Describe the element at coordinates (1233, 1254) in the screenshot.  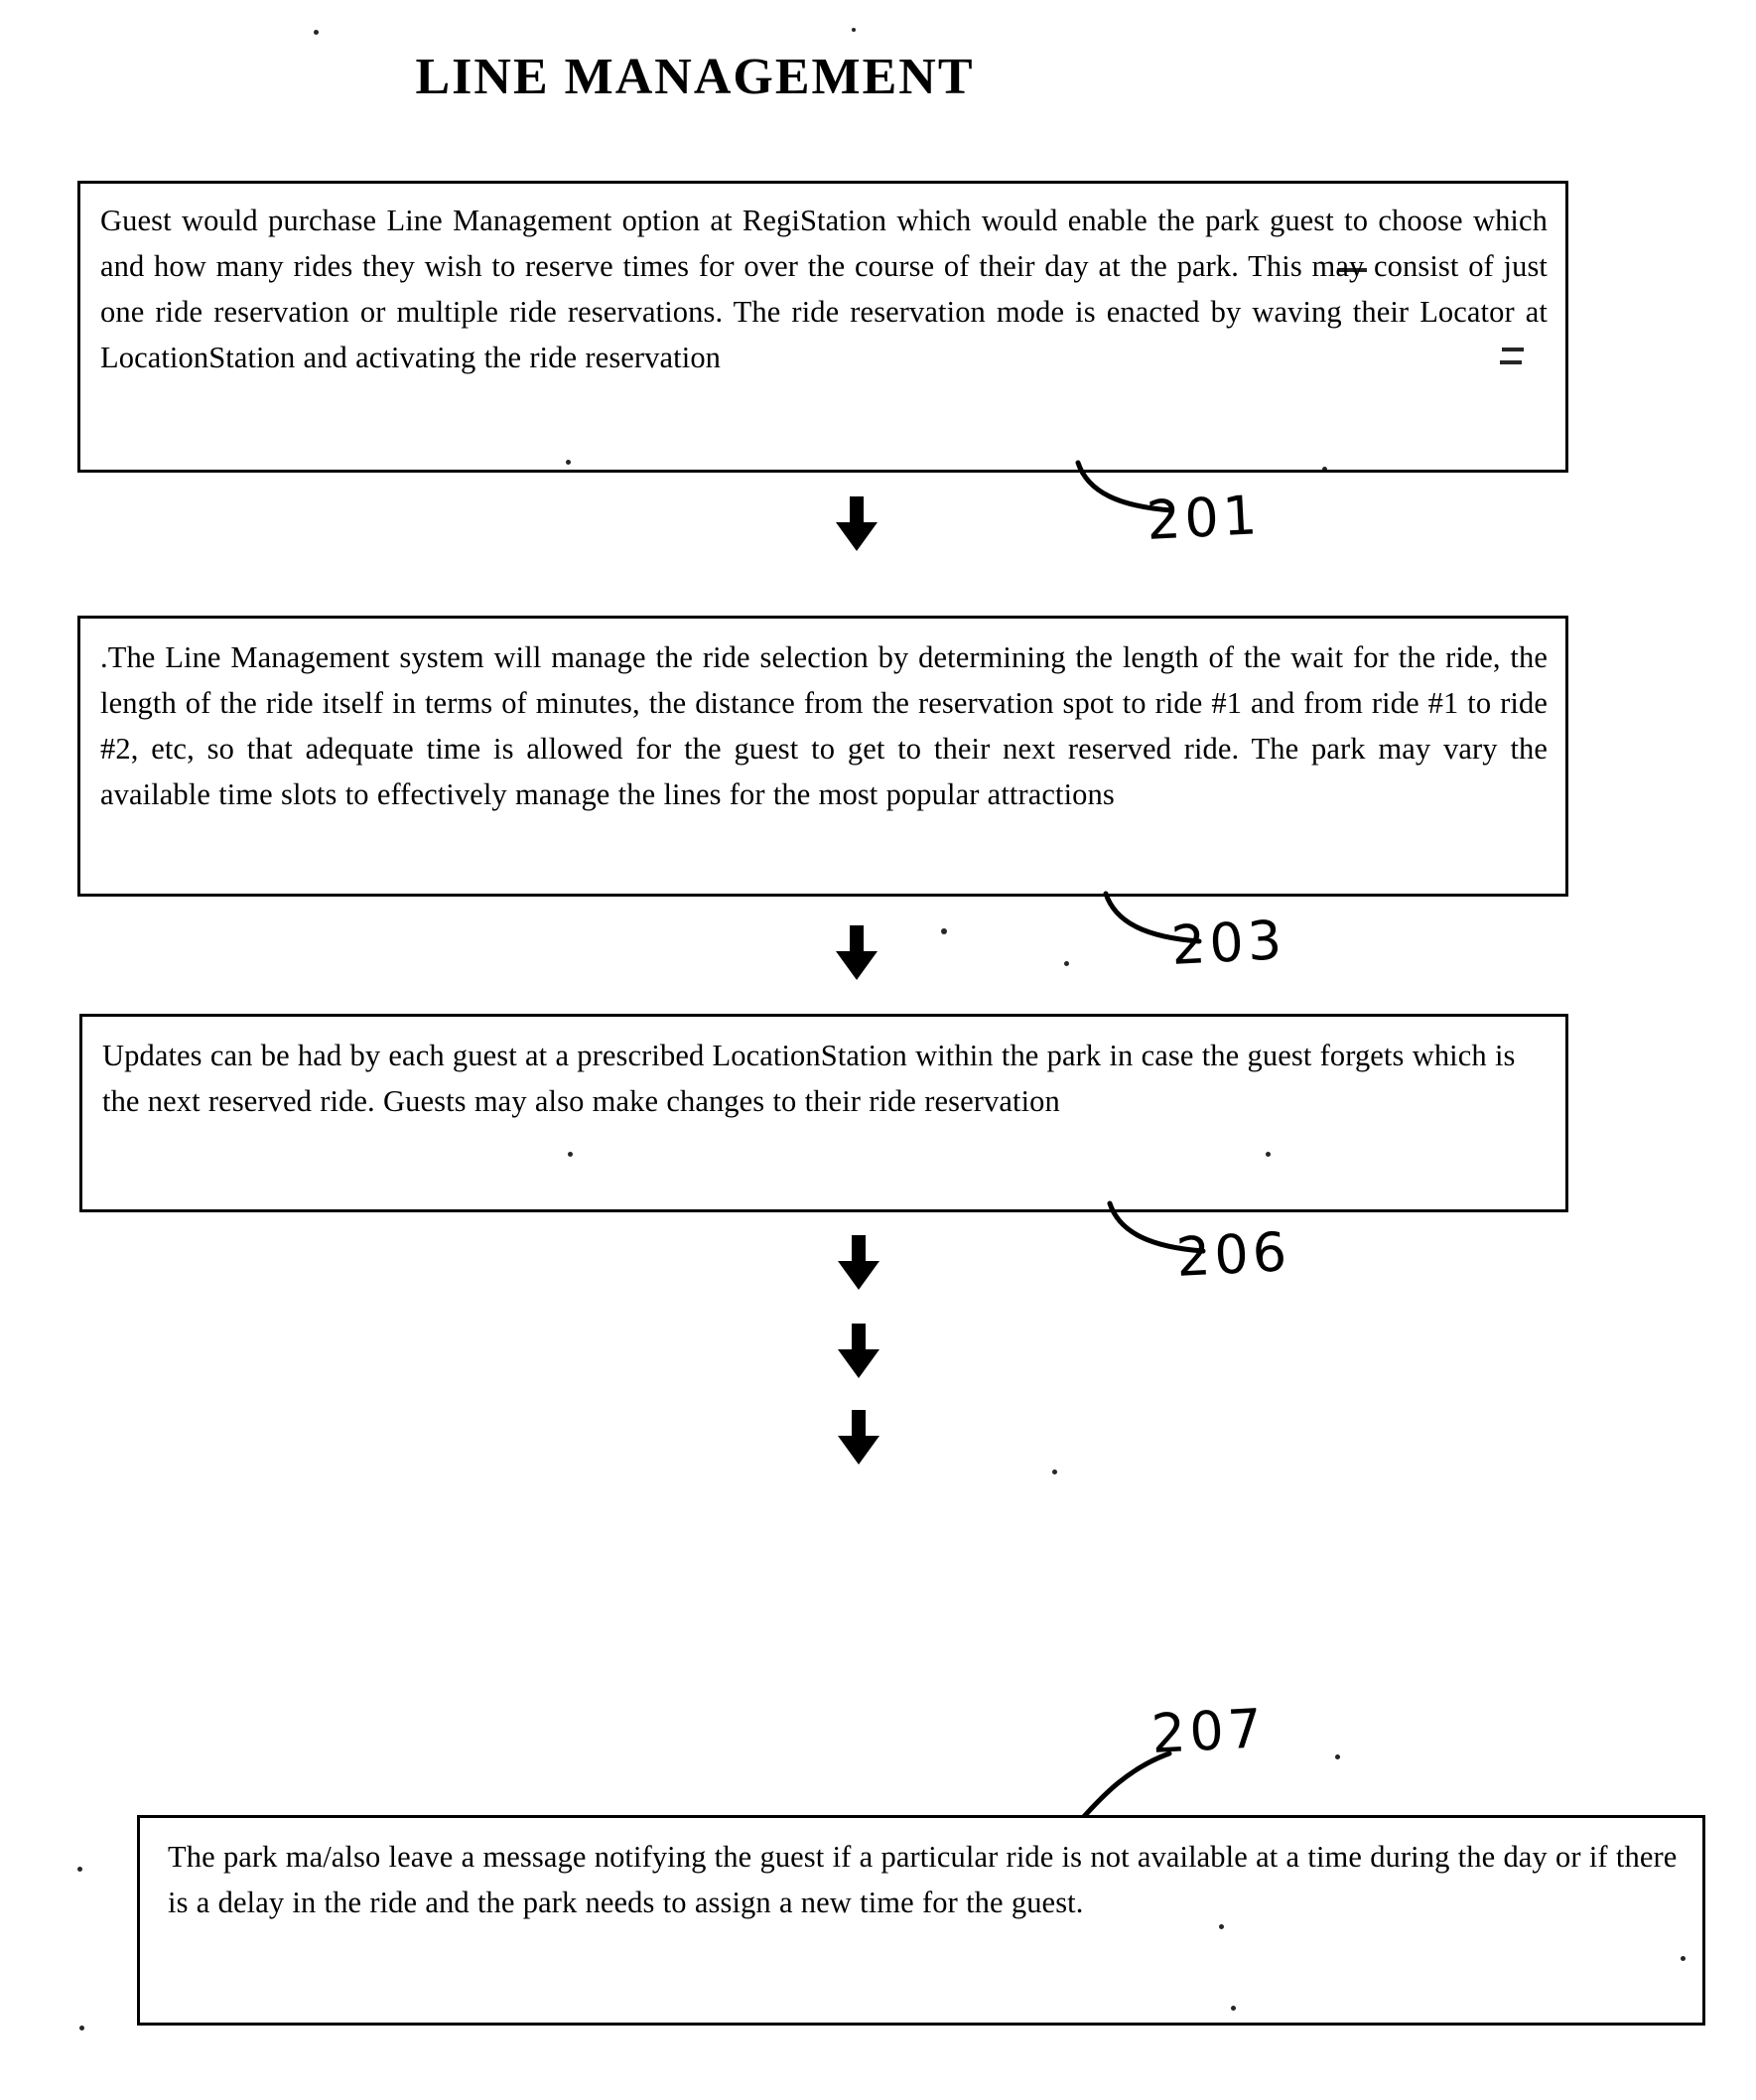
I see `reference-numeral-206: 206` at that location.